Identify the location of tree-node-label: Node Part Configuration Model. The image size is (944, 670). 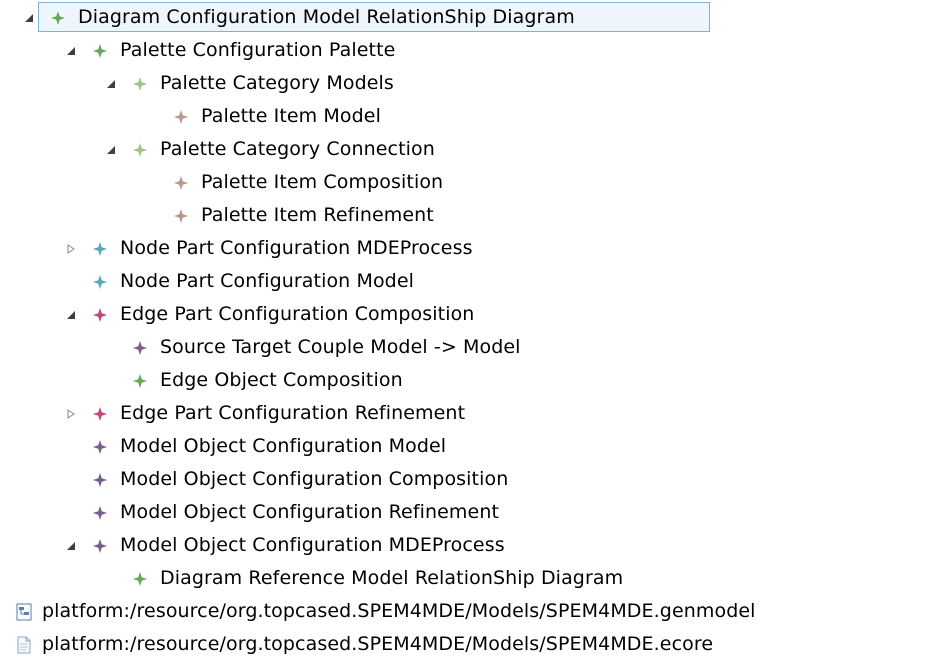
(267, 281).